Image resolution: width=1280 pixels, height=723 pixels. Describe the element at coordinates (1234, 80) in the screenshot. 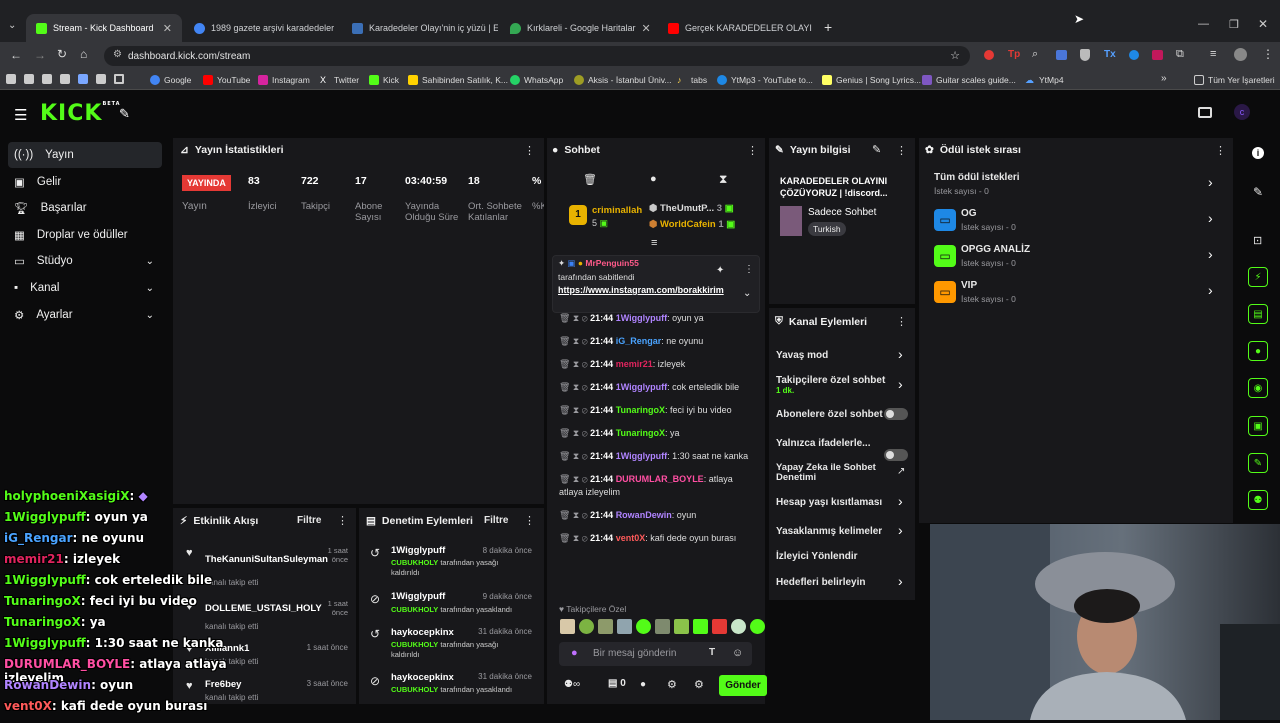

I see `all-bookmarks: Tüm Yer İşaretleri` at that location.